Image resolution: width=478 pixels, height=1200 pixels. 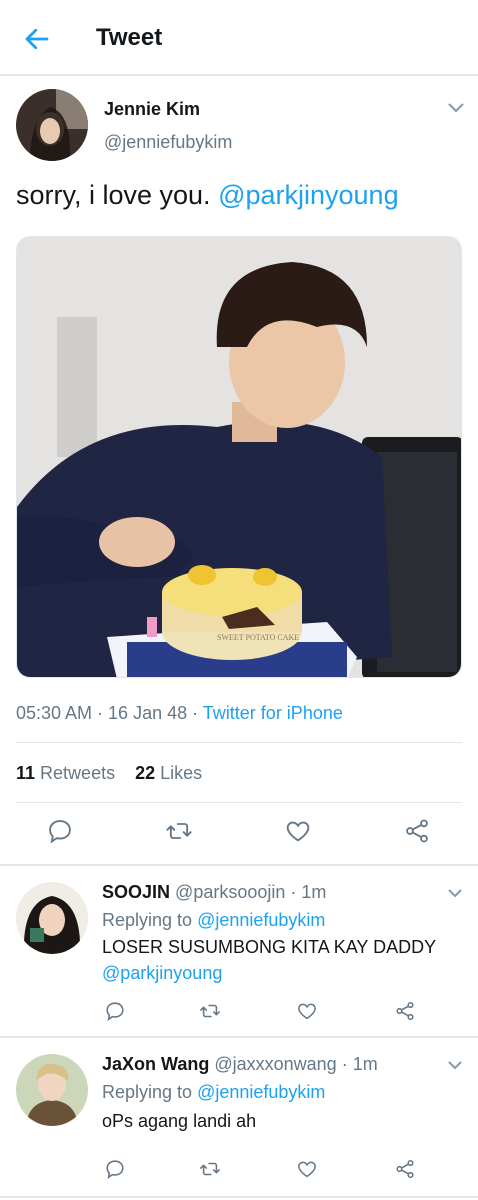 I want to click on reply-body: LOSER SUSUMBONG KITA KAY DADDY, so click(x=269, y=947).